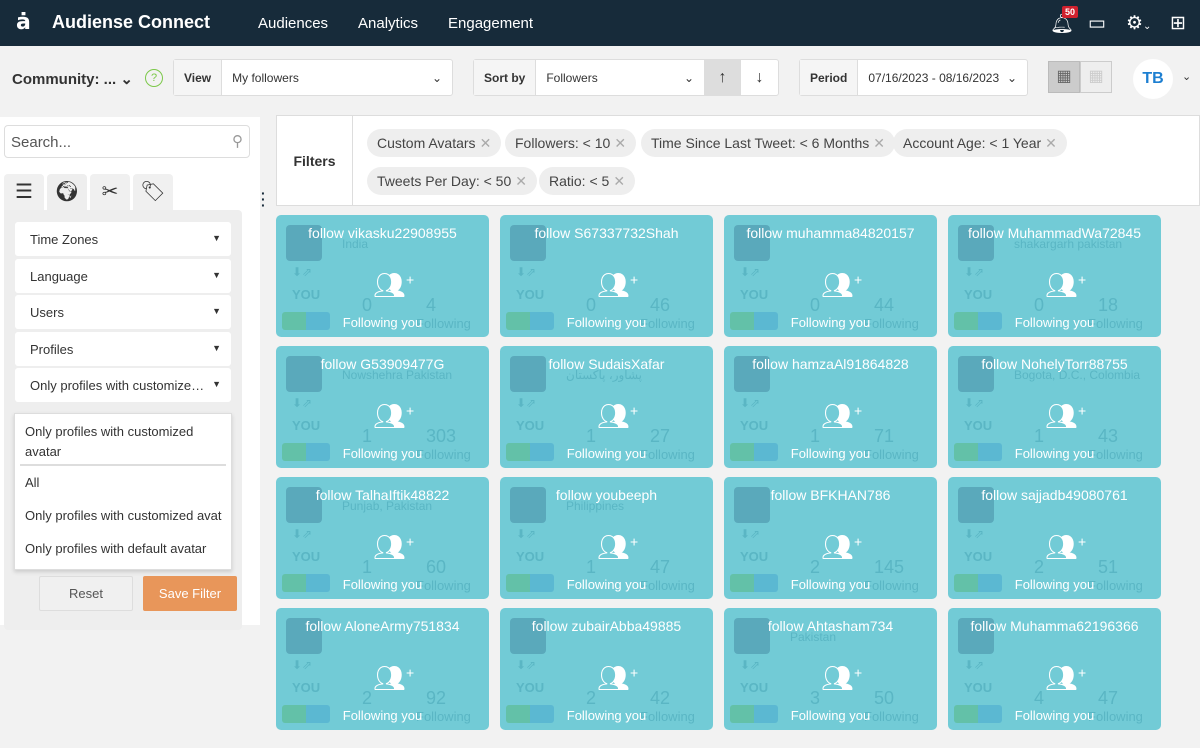 The image size is (1200, 748). What do you see at coordinates (382, 364) in the screenshot?
I see `follow-button: follow G53909477G` at bounding box center [382, 364].